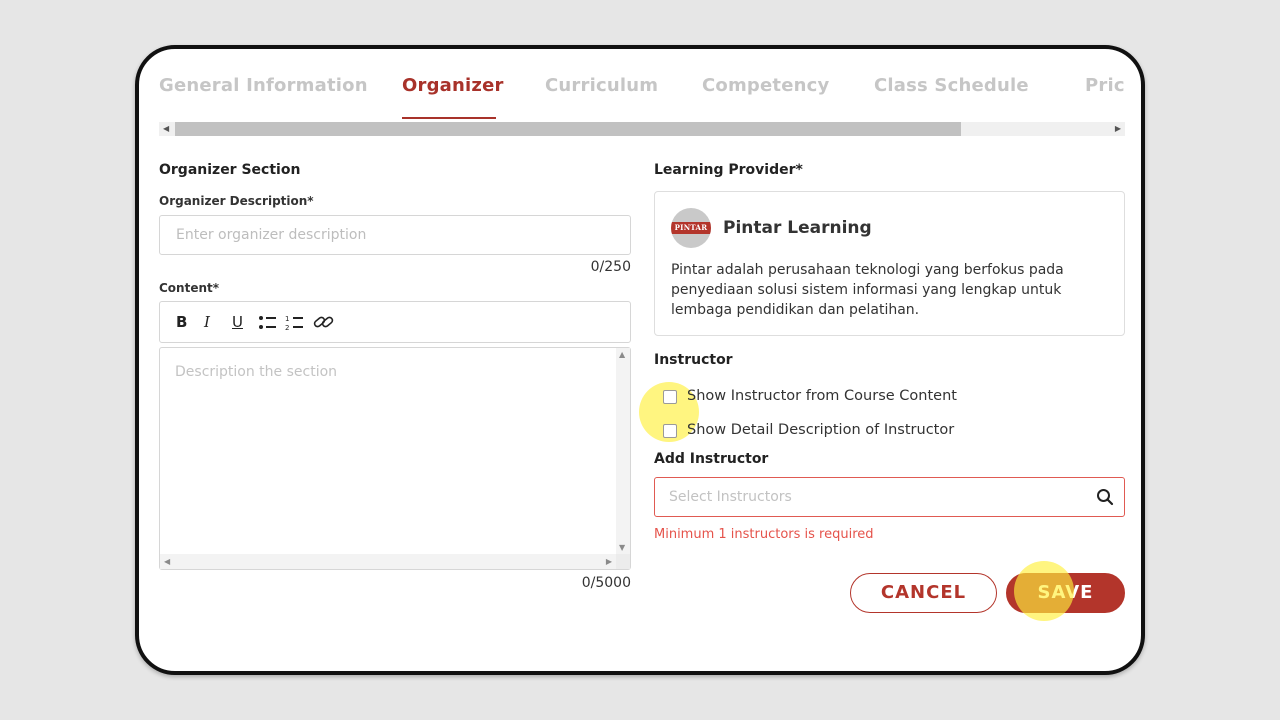 Image resolution: width=1280 pixels, height=720 pixels. What do you see at coordinates (693, 360) in the screenshot?
I see `instructor-label: Instructor` at bounding box center [693, 360].